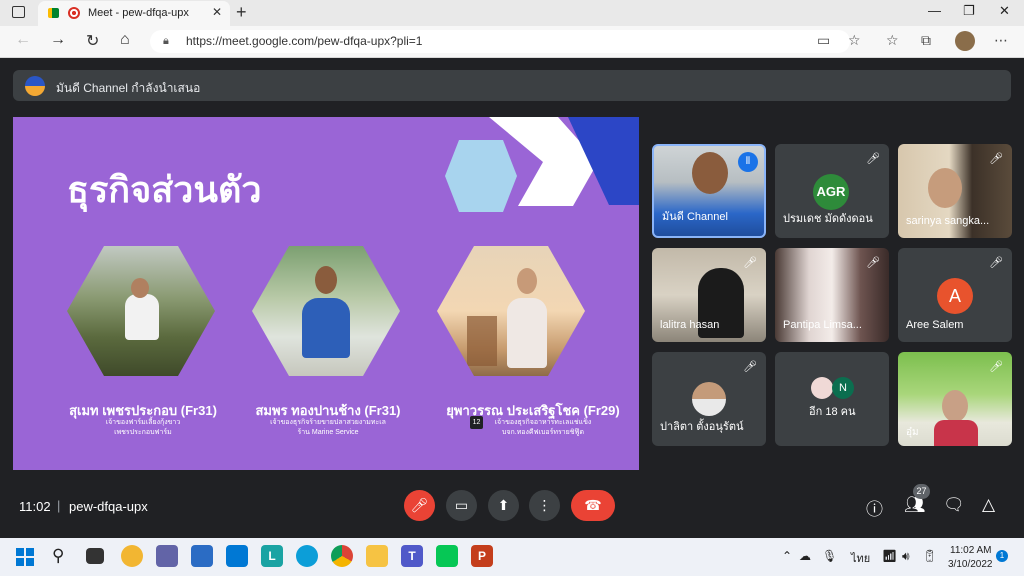 Image resolution: width=1024 pixels, height=576 pixels. What do you see at coordinates (328, 432) in the screenshot?
I see `person-desc-2-line2: ร้าน Marine Service` at bounding box center [328, 432].